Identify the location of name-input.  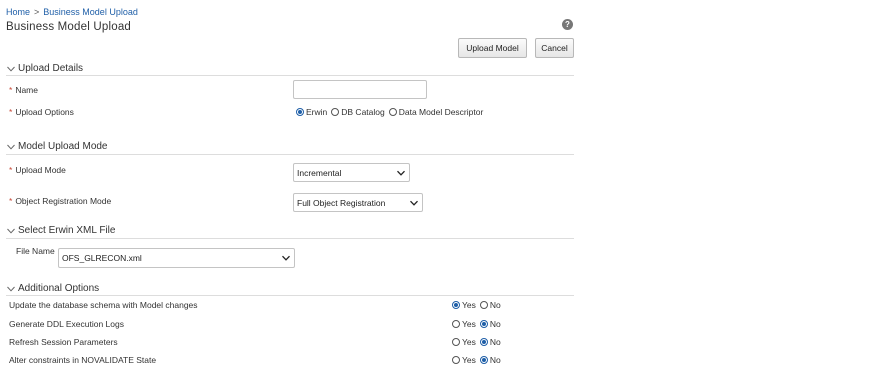
(360, 89).